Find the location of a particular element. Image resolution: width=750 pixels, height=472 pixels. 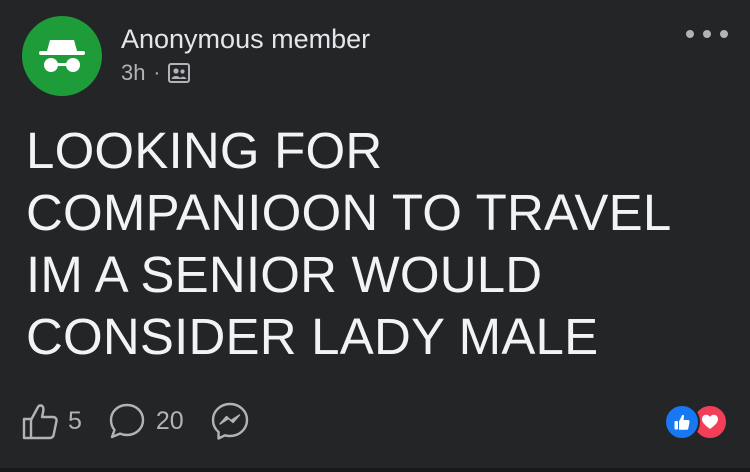

post-text-line: CONSIDER LADY MALE is located at coordinates (312, 336).